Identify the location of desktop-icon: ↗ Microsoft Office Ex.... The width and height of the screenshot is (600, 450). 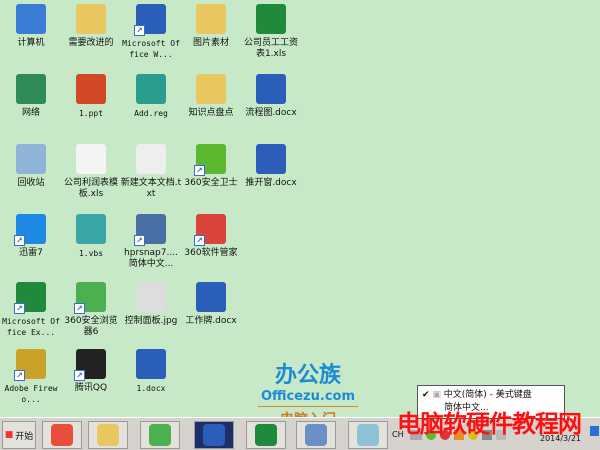
(31, 310).